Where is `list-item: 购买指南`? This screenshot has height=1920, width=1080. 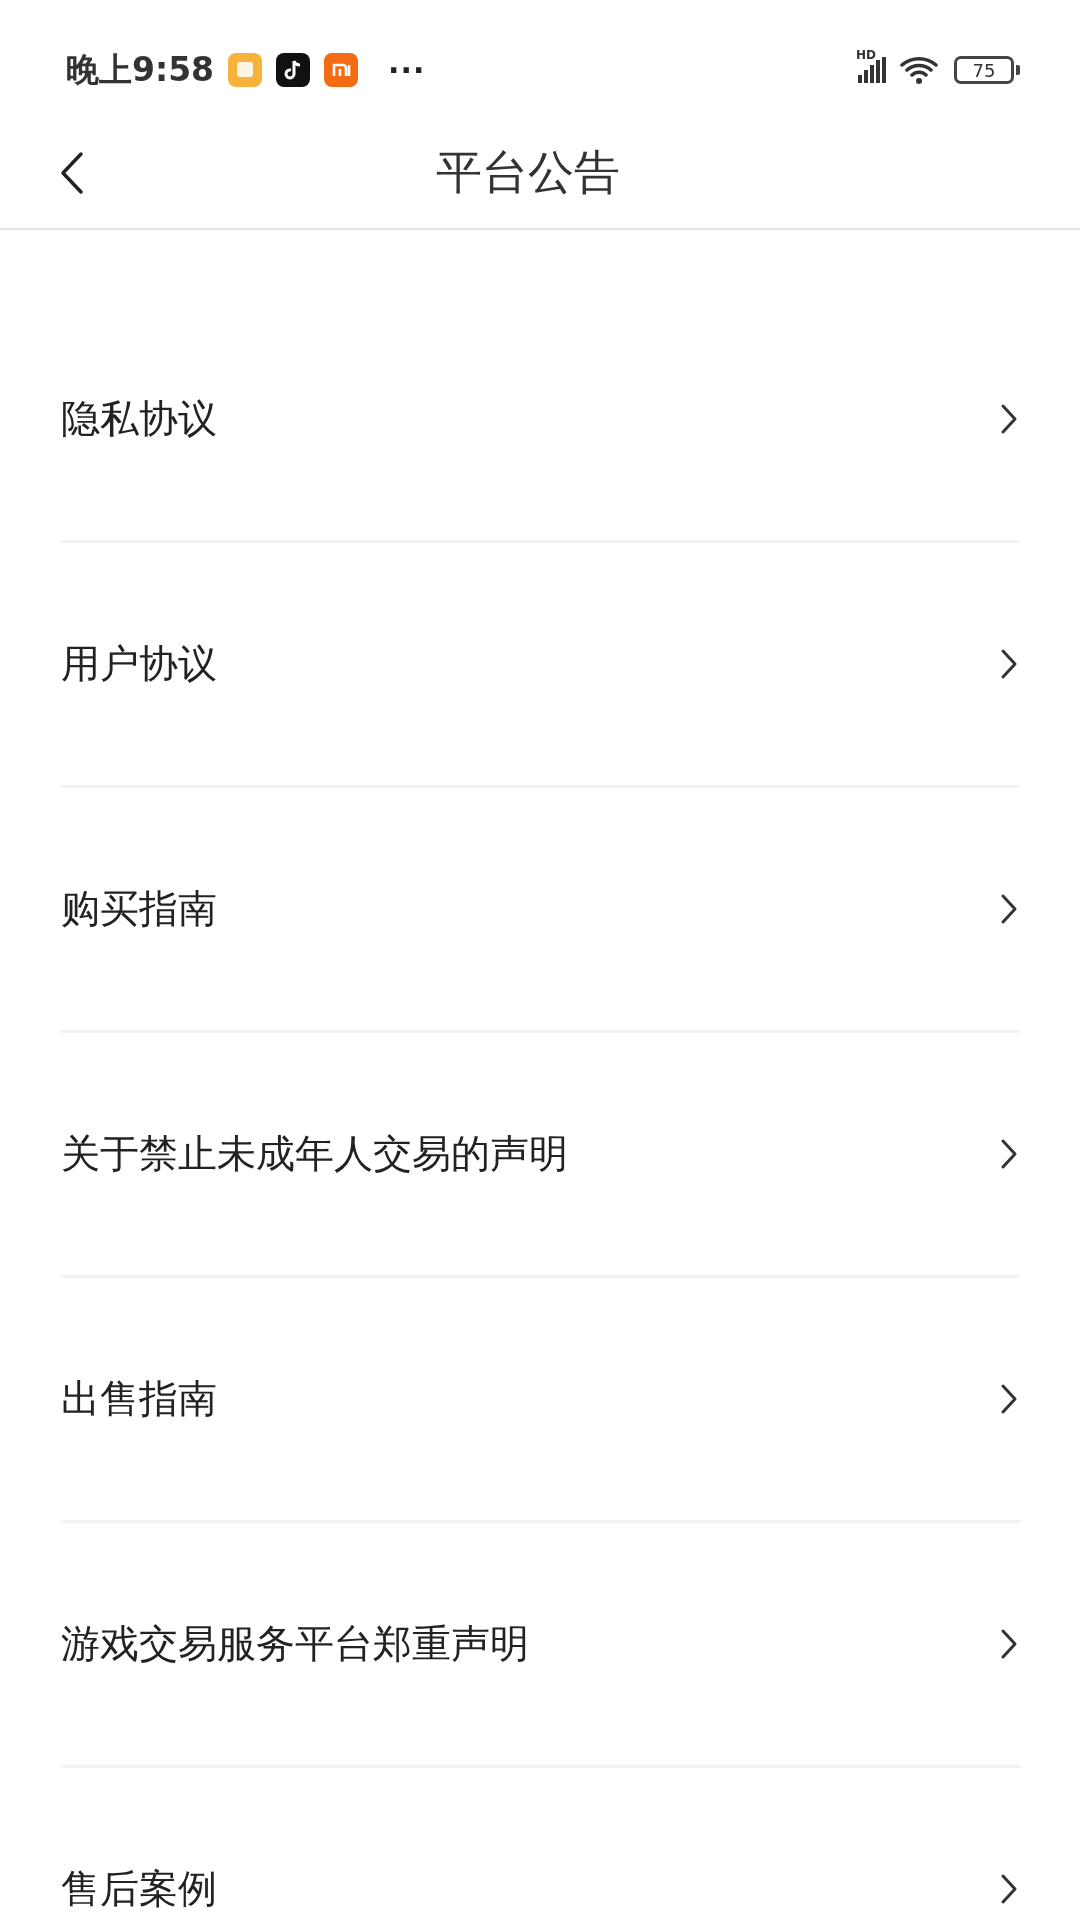
list-item: 购买指南 is located at coordinates (540, 910).